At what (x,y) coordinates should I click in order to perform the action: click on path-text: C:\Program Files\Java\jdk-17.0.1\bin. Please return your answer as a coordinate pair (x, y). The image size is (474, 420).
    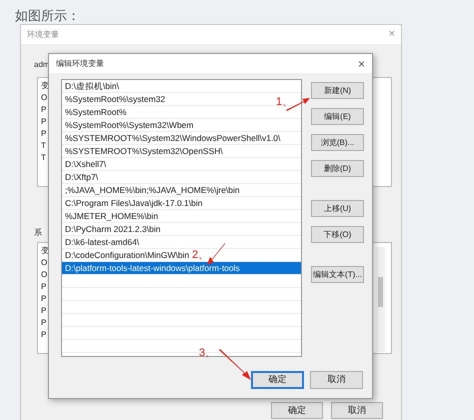
    Looking at the image, I should click on (133, 203).